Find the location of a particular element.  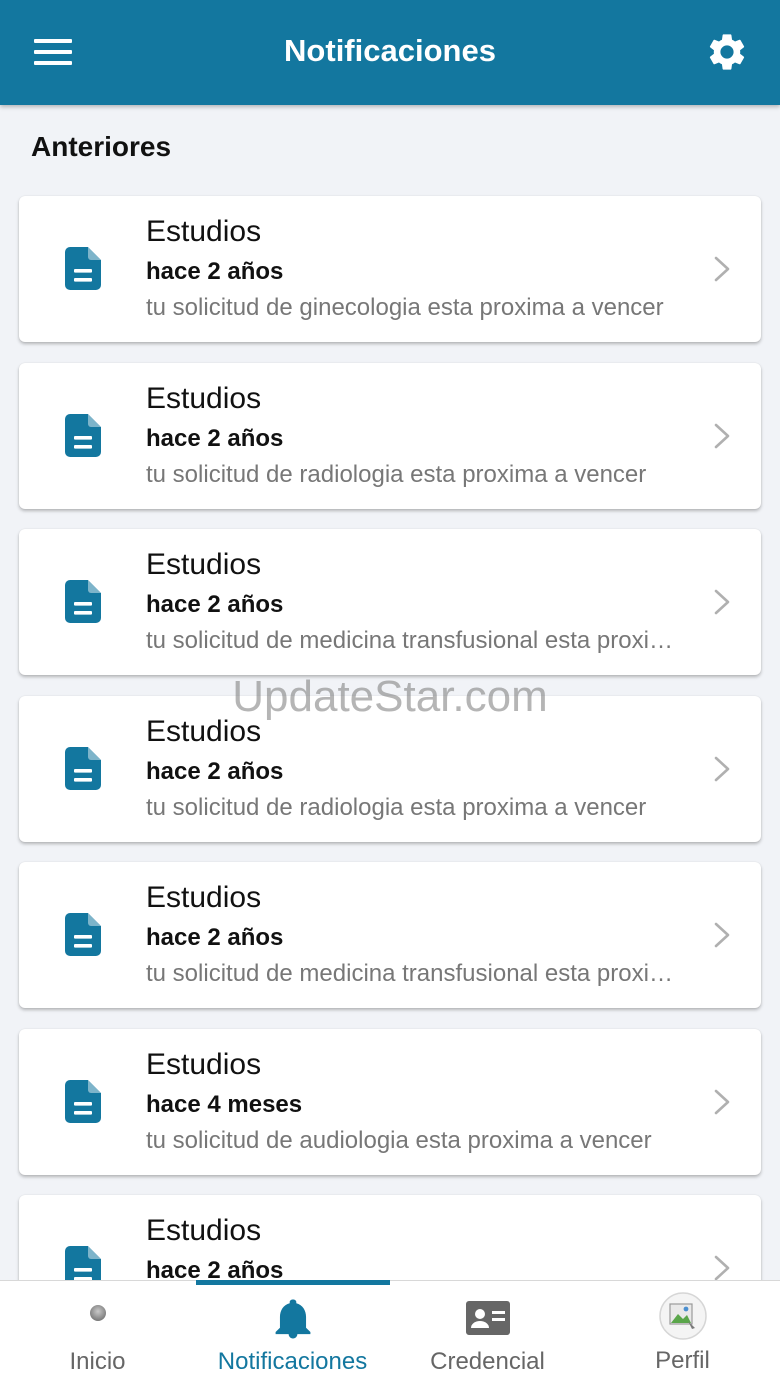

nav-label-inicio: Inicio is located at coordinates (97, 1361).